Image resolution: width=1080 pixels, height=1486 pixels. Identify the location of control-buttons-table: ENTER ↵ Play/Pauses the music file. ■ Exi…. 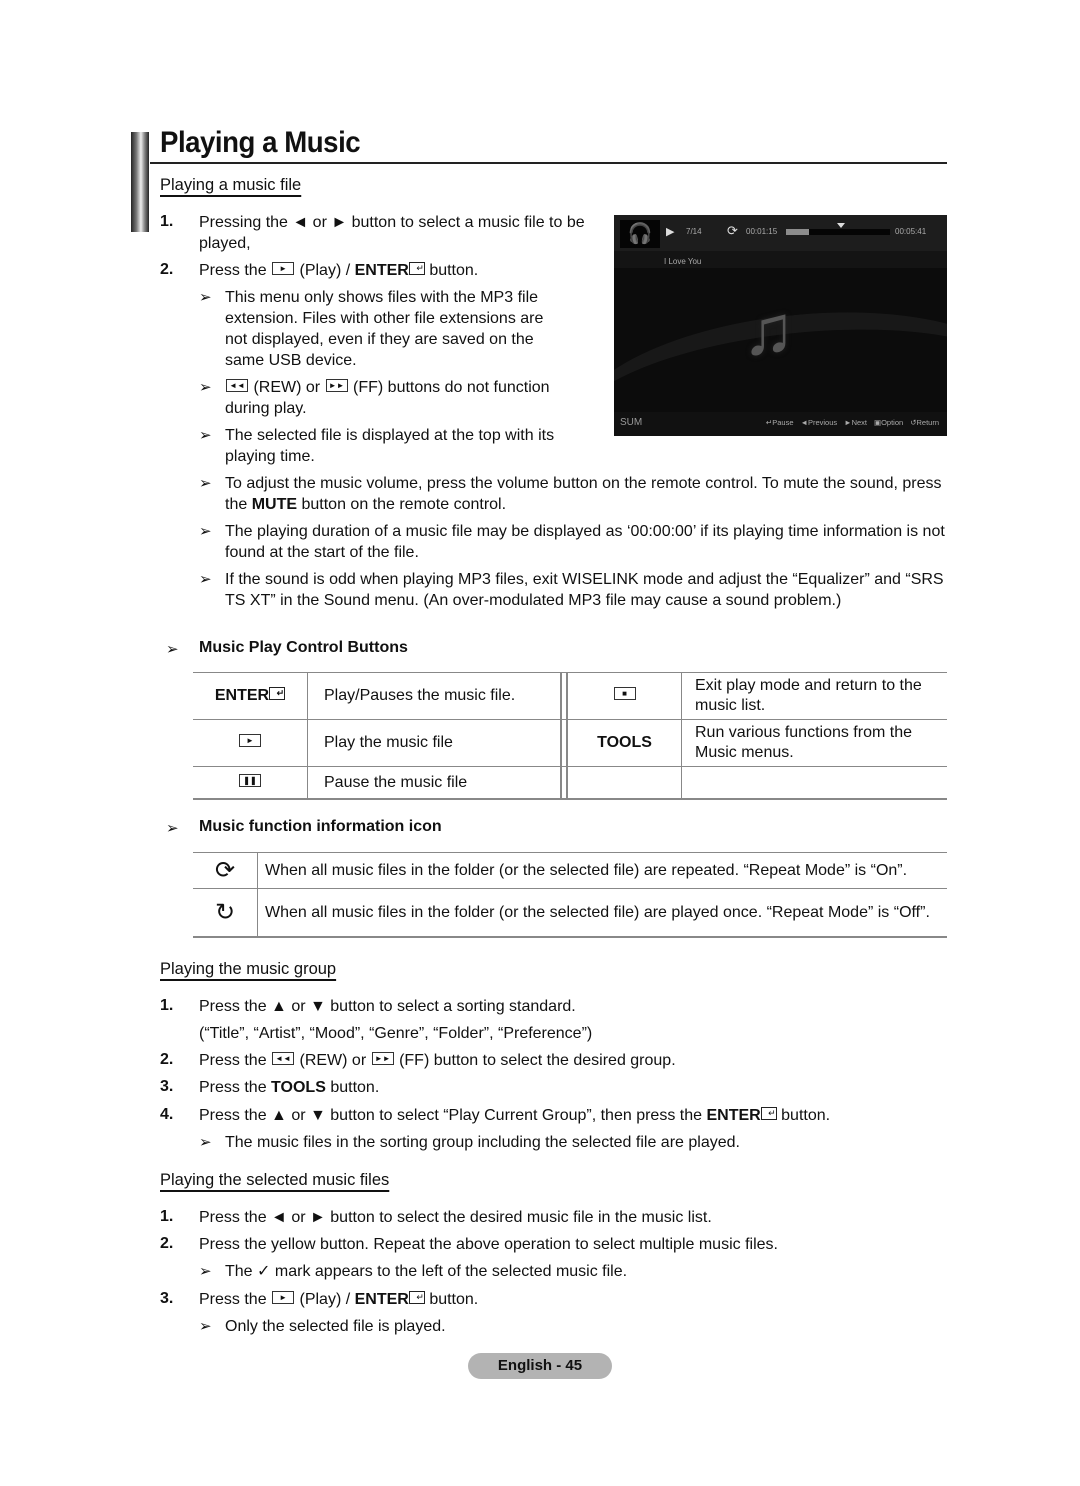
(570, 736).